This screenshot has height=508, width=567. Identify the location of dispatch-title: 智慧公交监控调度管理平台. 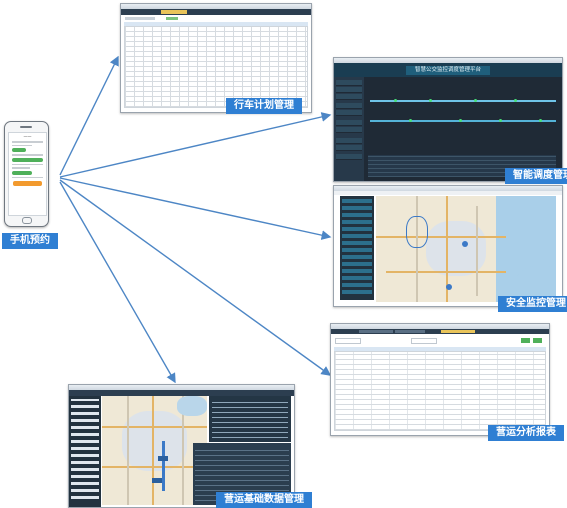
(448, 70).